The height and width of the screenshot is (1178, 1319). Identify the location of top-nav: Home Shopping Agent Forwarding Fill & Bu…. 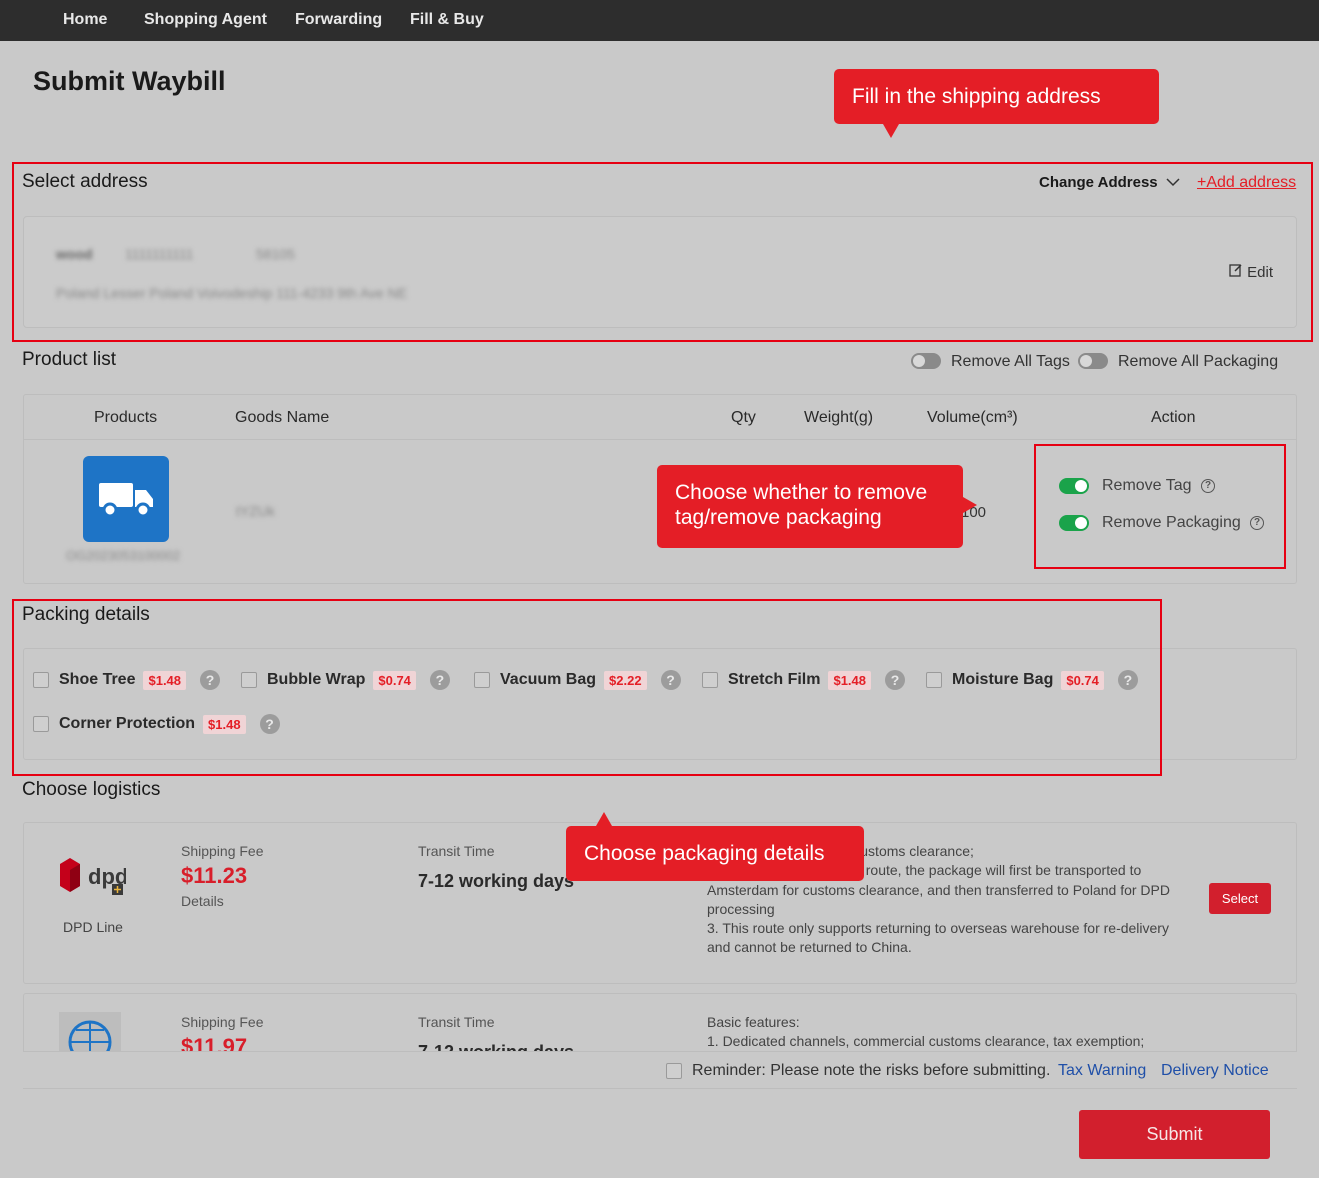
(659, 20).